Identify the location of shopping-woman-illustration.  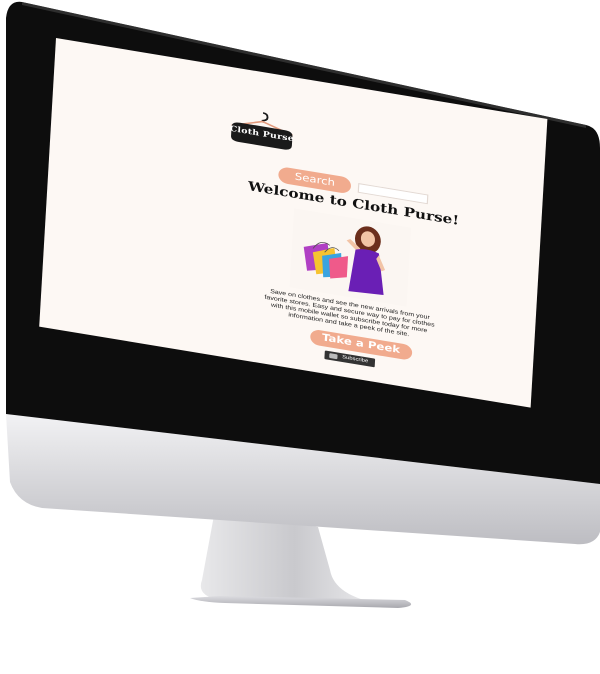
(344, 261).